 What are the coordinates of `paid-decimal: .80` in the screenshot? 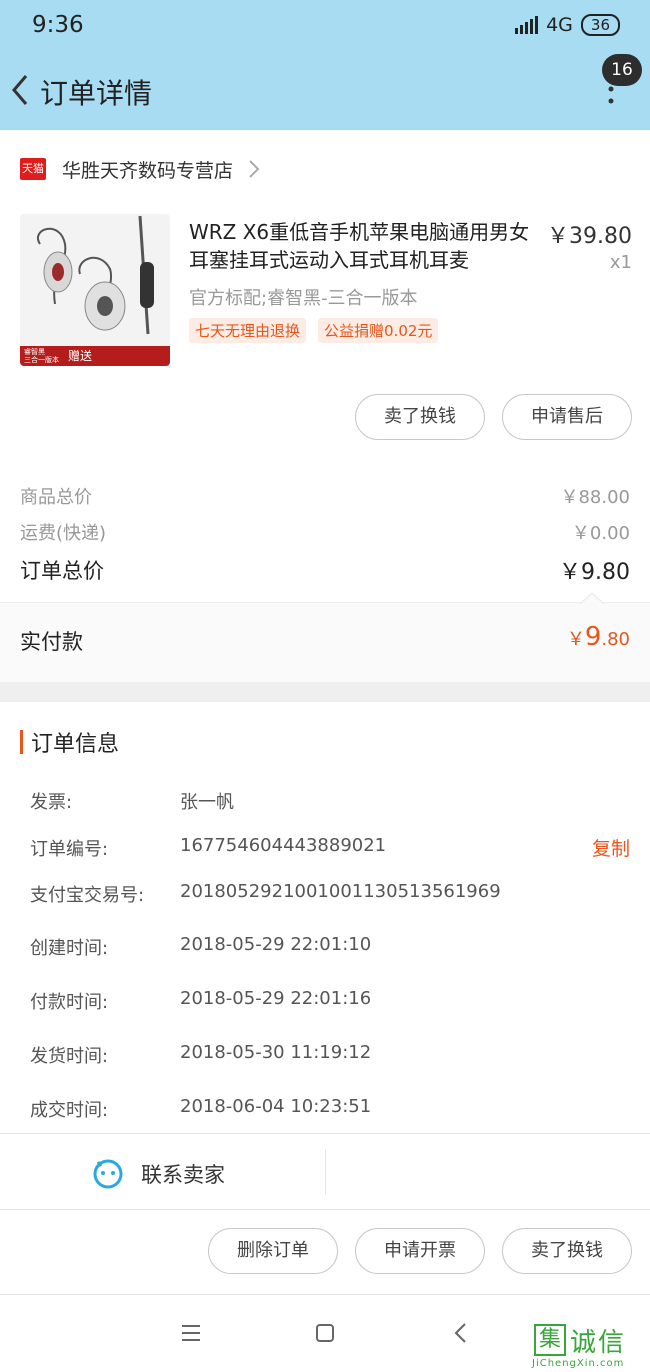 It's located at (615, 639).